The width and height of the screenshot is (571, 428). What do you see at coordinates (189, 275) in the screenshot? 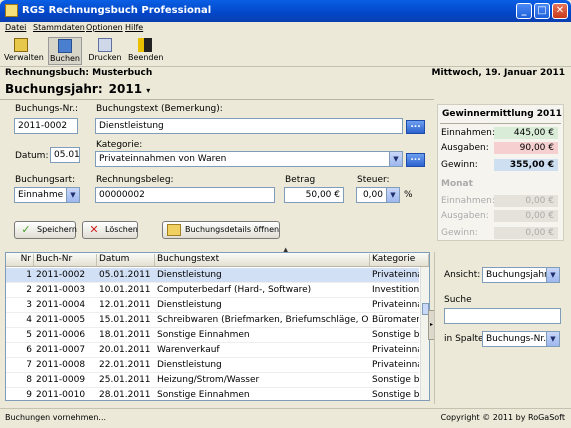
I see `cell-buchungstext: Dienstleistung` at bounding box center [189, 275].